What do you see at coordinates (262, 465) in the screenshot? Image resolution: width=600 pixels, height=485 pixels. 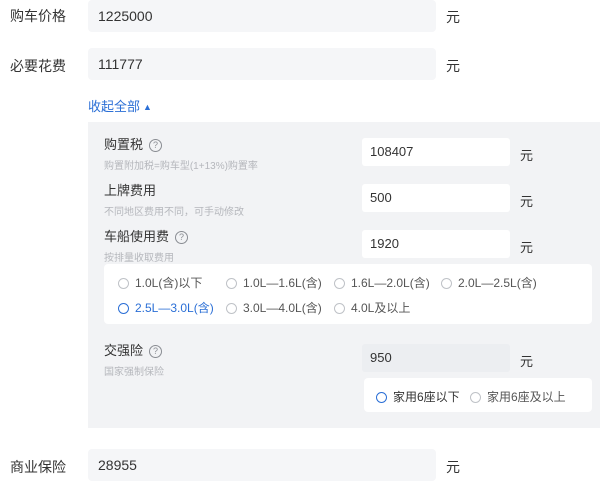 I see `commercial-insurance-input: 28955` at bounding box center [262, 465].